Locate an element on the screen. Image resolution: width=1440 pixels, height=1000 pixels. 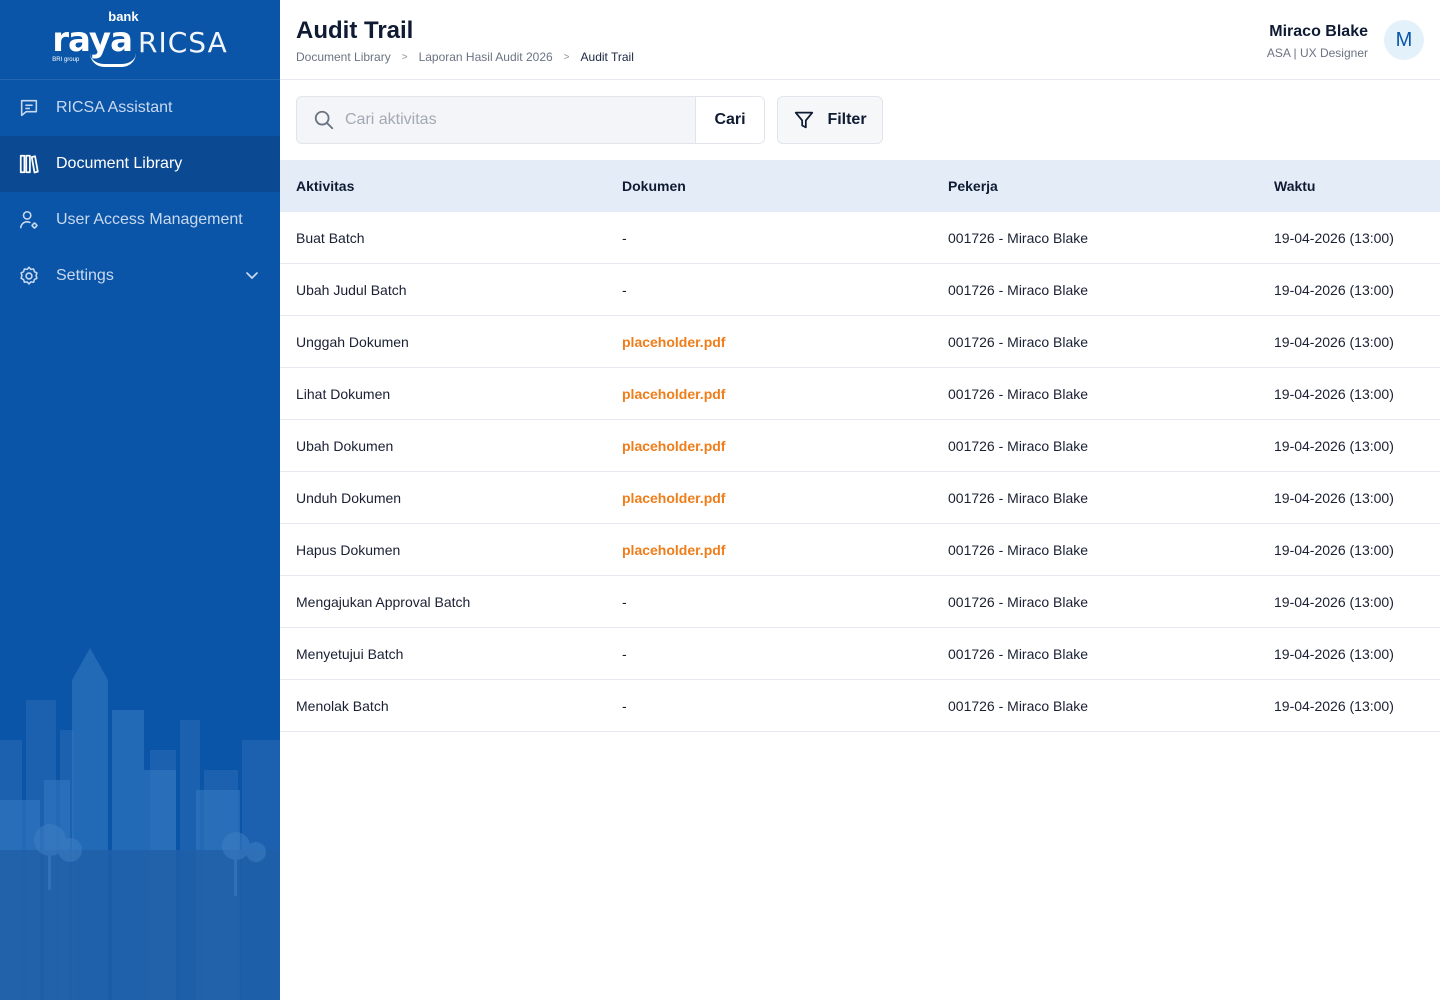
logo-raya-text: raya is located at coordinates (92, 39).